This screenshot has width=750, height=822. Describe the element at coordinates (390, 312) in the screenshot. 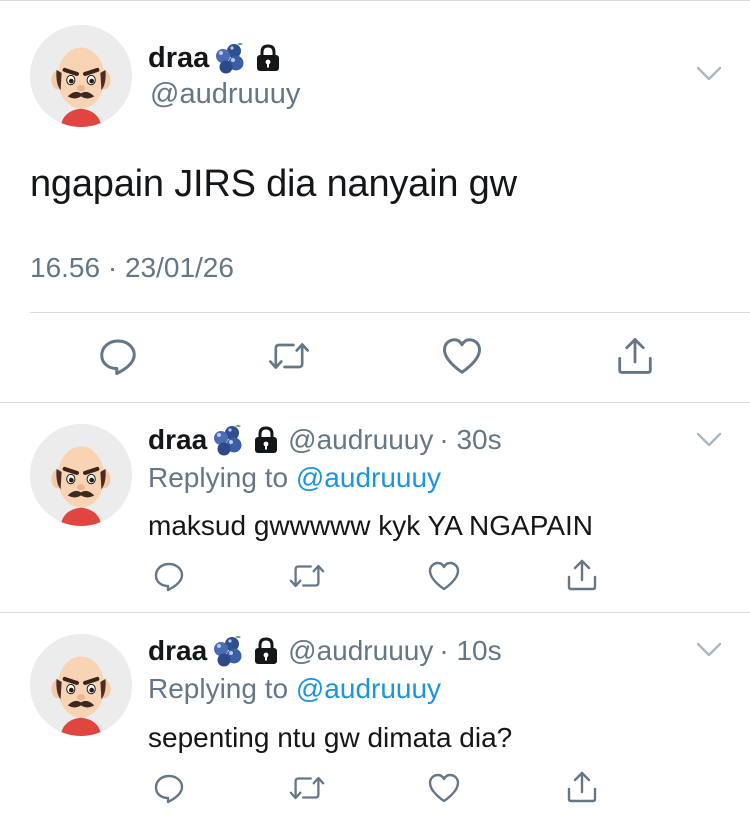

I see `divider` at that location.